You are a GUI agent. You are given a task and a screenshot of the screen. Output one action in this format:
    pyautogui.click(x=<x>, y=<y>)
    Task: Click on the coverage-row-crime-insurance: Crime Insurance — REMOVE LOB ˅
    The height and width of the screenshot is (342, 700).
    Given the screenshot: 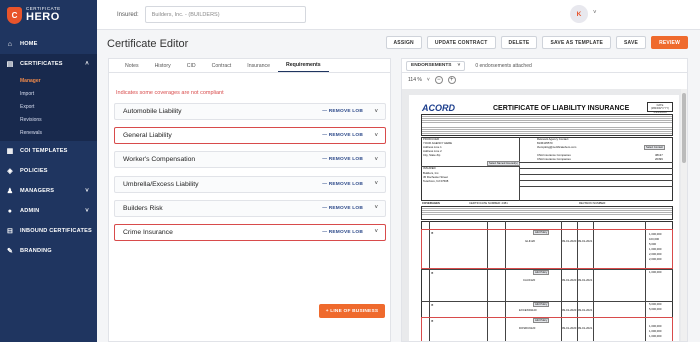 What is the action you would take?
    pyautogui.click(x=250, y=232)
    